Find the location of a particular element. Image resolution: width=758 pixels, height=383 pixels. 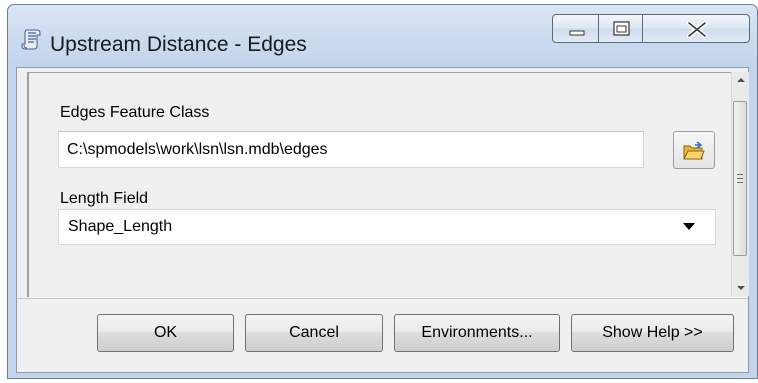

window-title: Upstream Distance - Edges is located at coordinates (178, 44).